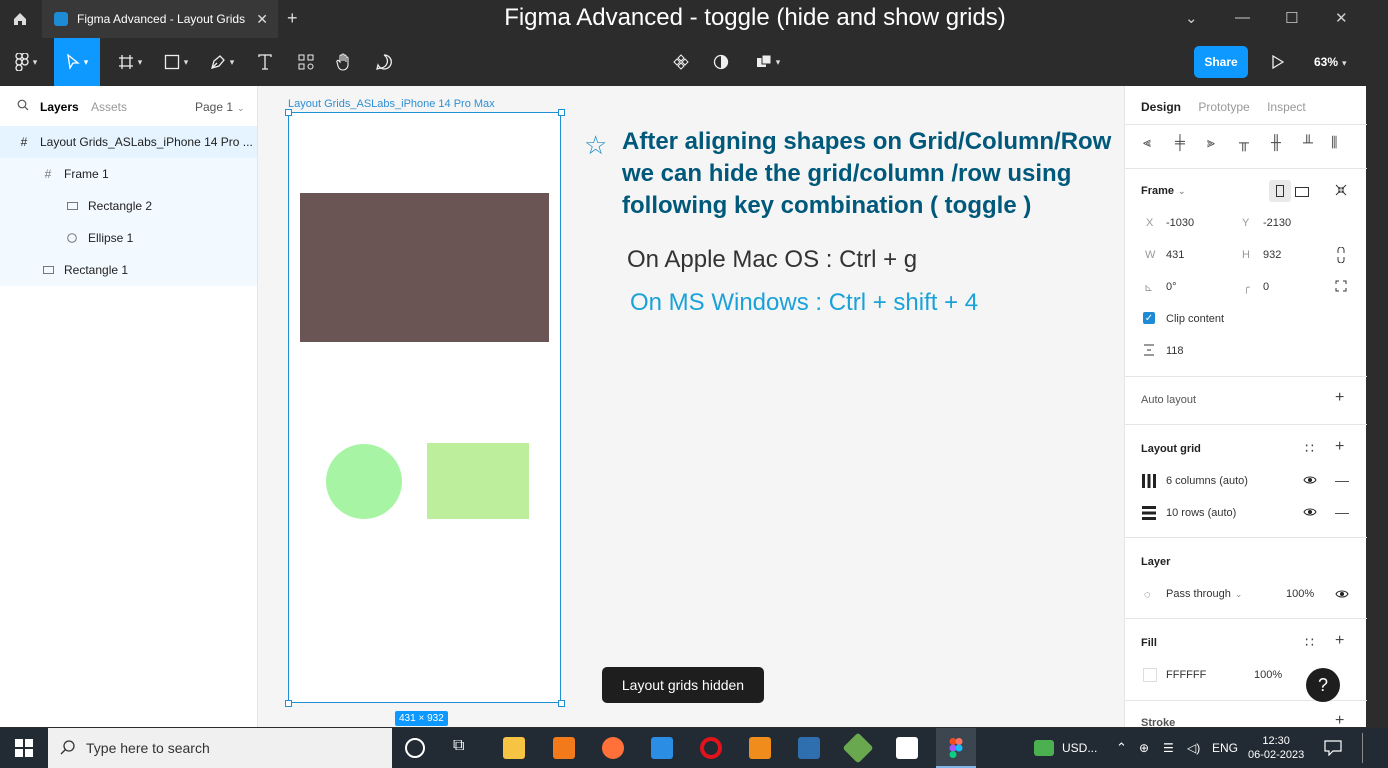 This screenshot has width=1388, height=768. Describe the element at coordinates (1161, 107) in the screenshot. I see `tab-design: Design` at that location.